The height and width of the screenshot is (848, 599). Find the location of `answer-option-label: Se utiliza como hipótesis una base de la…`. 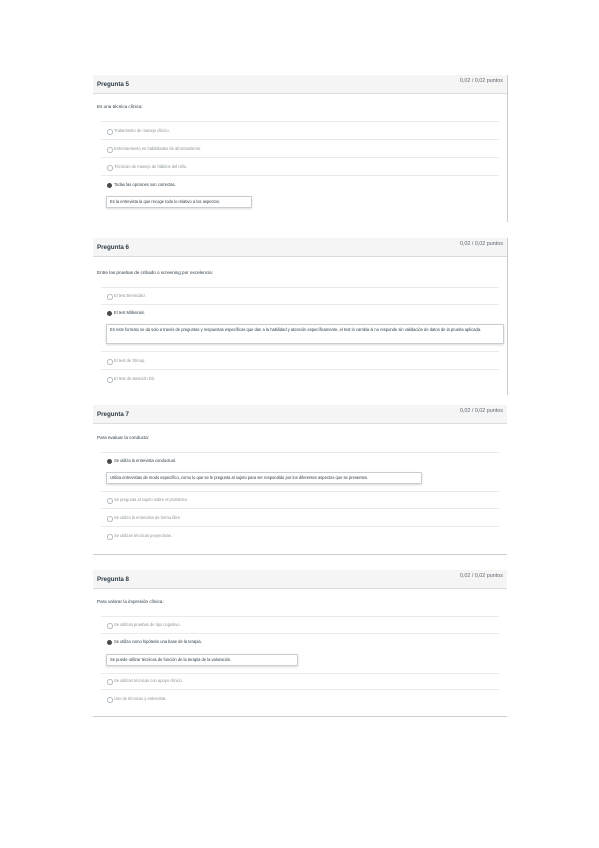

answer-option-label: Se utiliza como hipótesis una base de la… is located at coordinates (158, 641).